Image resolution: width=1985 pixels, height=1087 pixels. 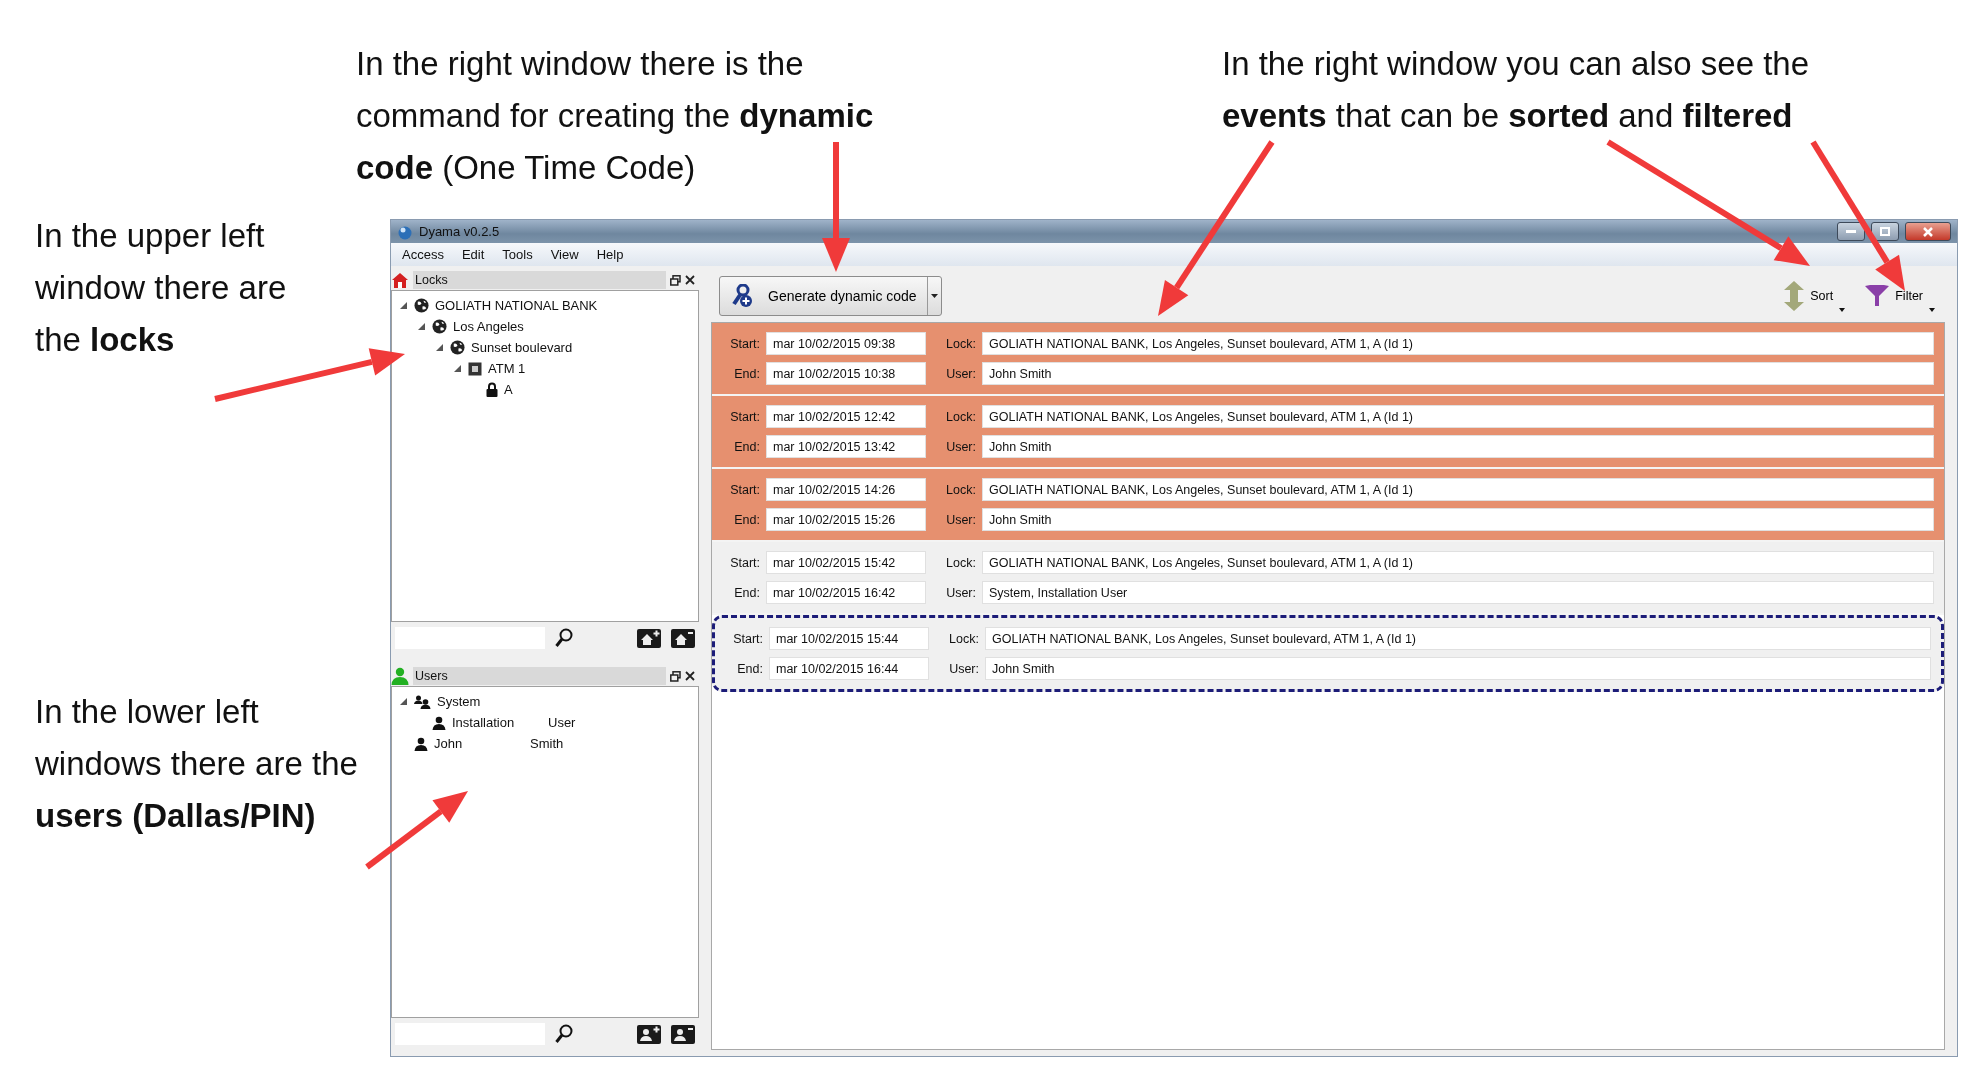 What do you see at coordinates (488, 326) in the screenshot?
I see `tree-item: Los Angeles` at bounding box center [488, 326].